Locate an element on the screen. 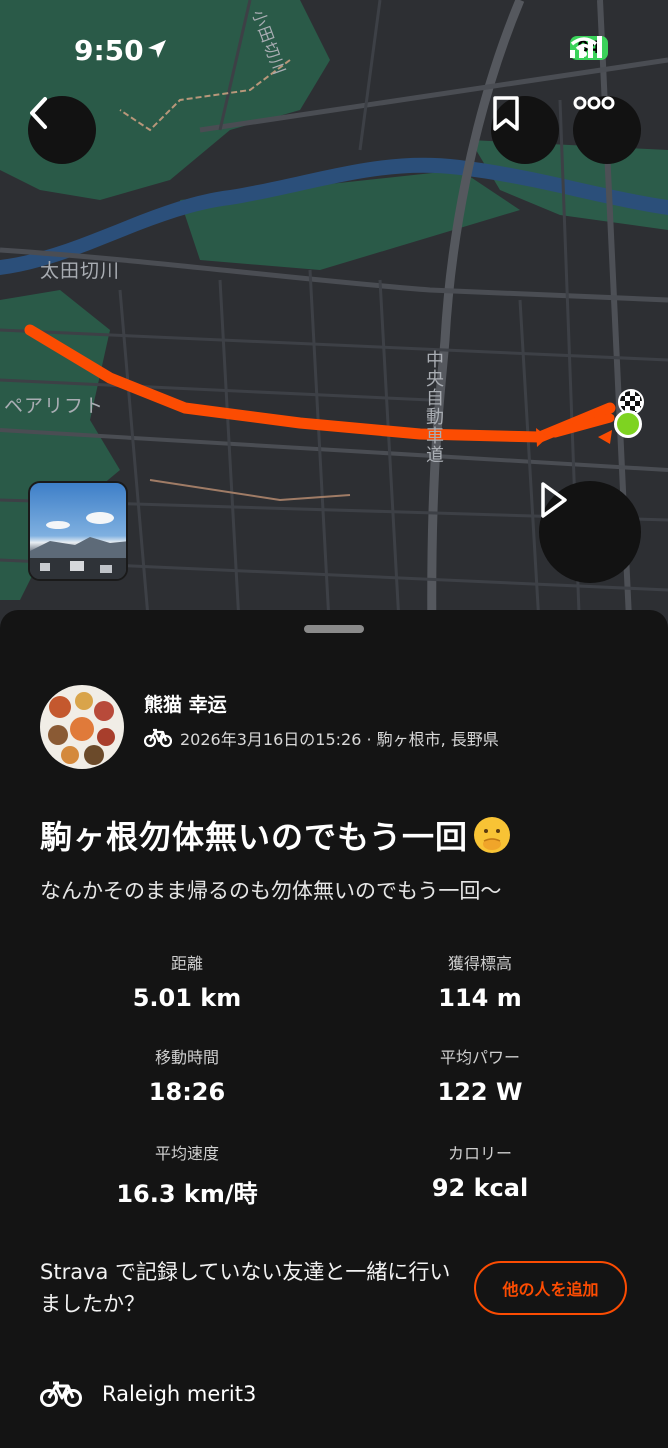 Image resolution: width=668 pixels, height=1448 pixels. map-label-place: ペアリフト is located at coordinates (54, 406).